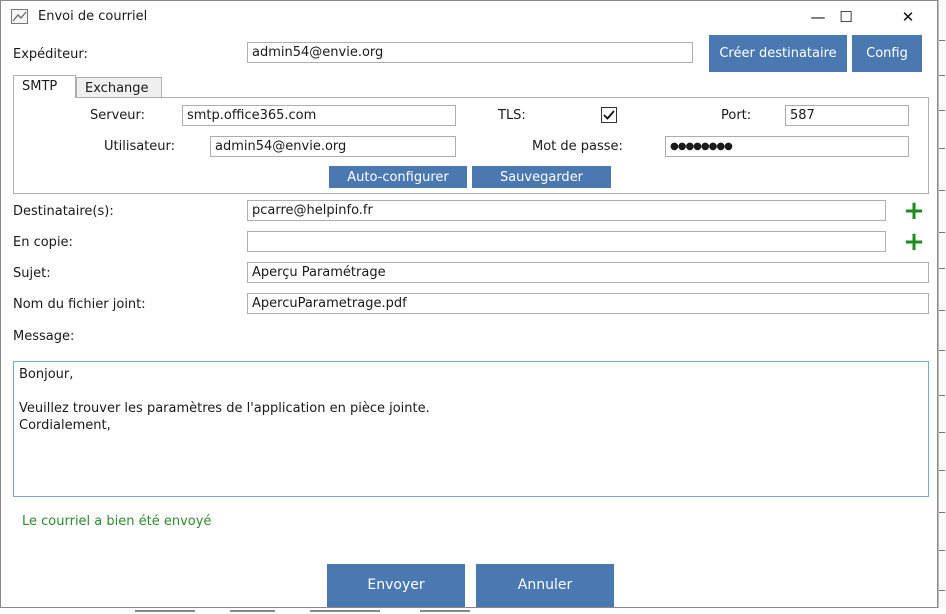 This screenshot has width=946, height=614. I want to click on check-icon, so click(609, 115).